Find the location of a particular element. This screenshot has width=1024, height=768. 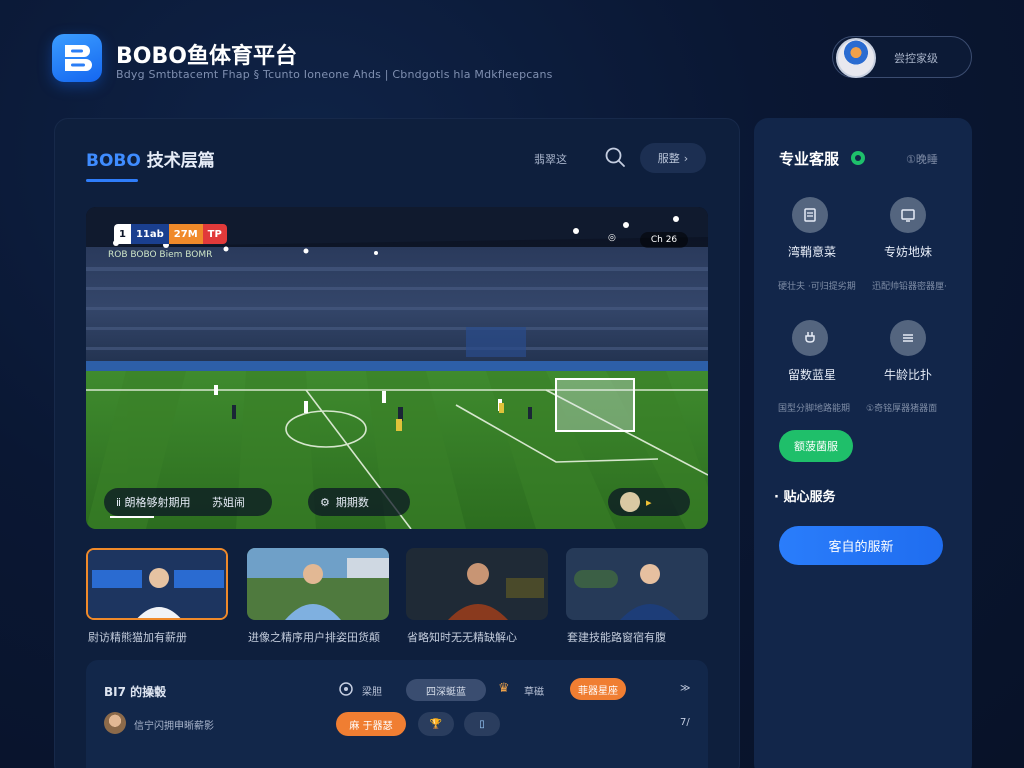

service-title: 专业客服 is located at coordinates (809, 159).